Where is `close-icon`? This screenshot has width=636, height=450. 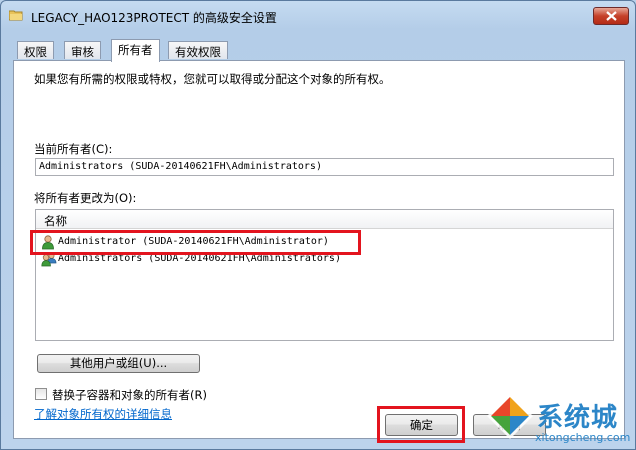 close-icon is located at coordinates (611, 16).